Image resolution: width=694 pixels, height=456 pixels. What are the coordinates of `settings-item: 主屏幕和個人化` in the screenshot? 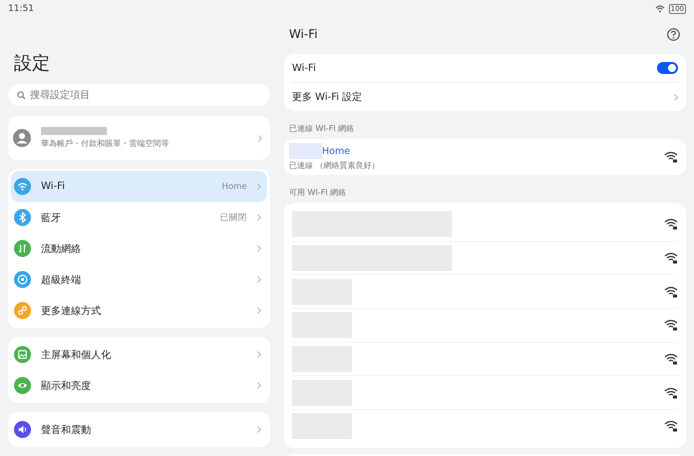 It's located at (139, 354).